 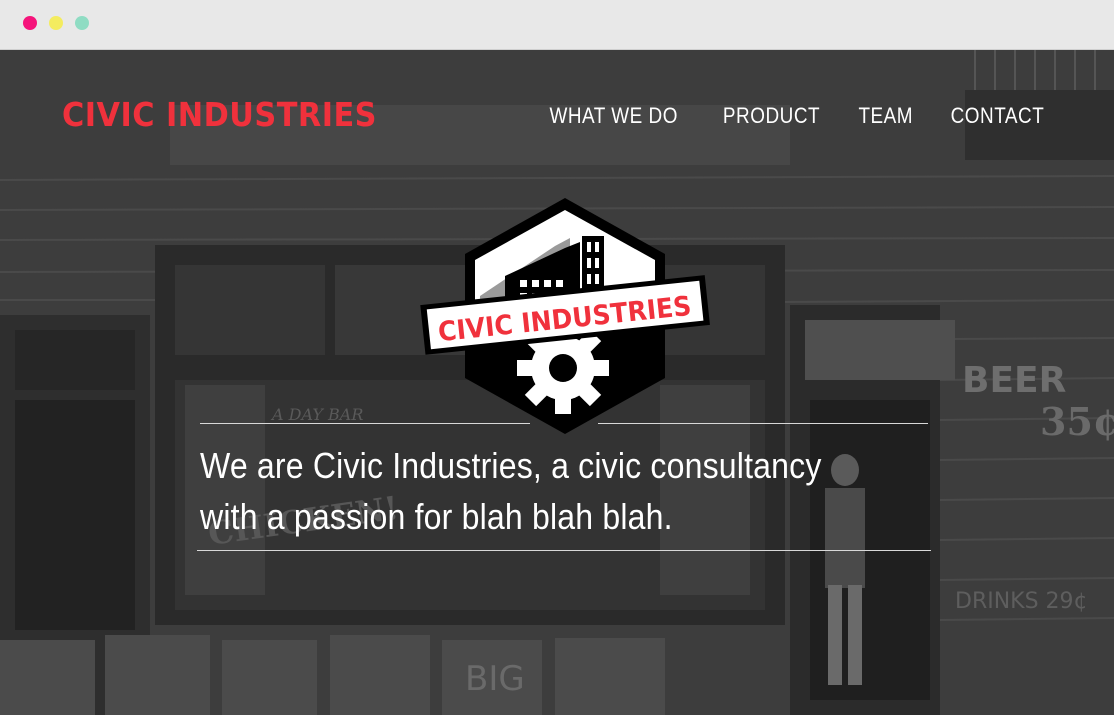 I want to click on maximize-window-button, so click(x=82, y=23).